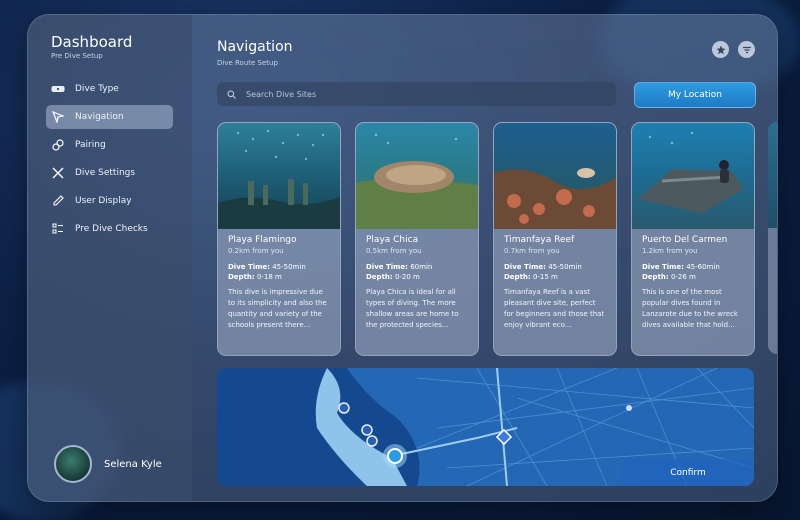  Describe the element at coordinates (58, 201) in the screenshot. I see `pen-icon` at that location.